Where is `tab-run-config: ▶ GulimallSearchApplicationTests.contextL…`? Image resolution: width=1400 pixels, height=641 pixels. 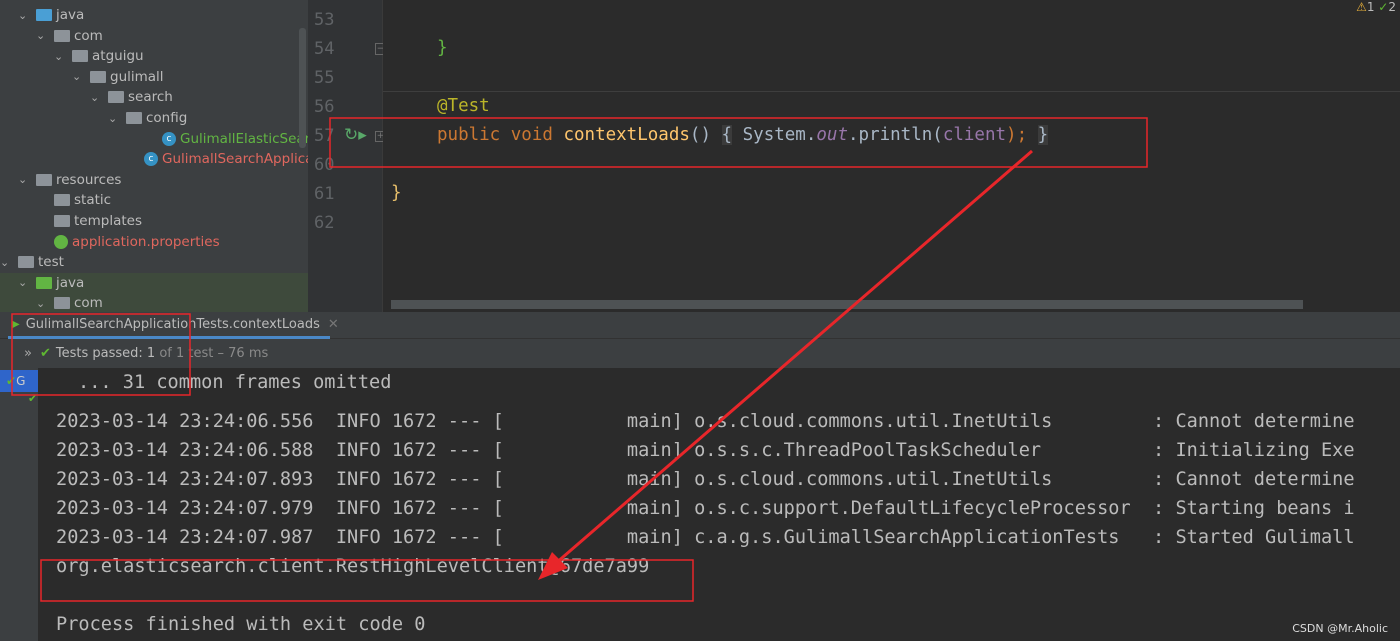 tab-run-config: ▶ GulimallSearchApplicationTests.contextL… is located at coordinates (173, 325).